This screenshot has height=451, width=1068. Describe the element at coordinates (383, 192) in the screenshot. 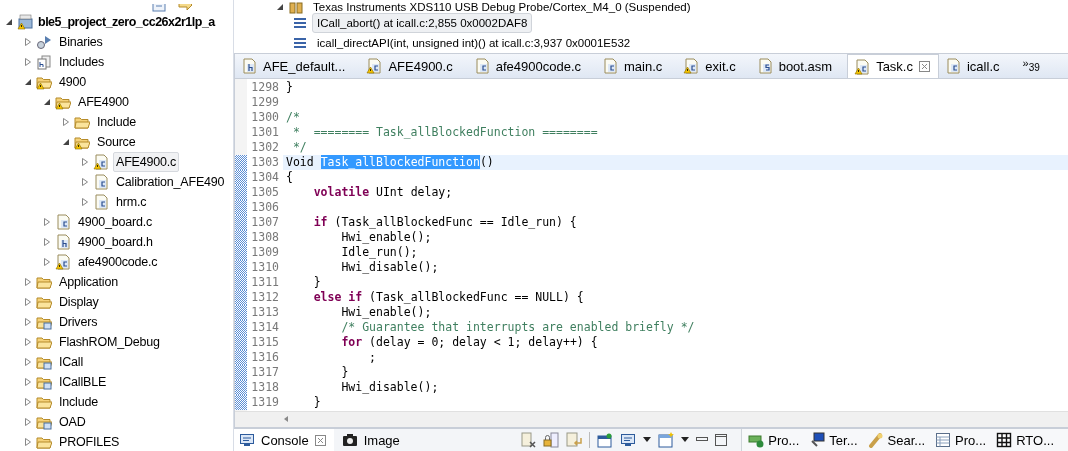

I see `code-line: volatile UInt delay;` at that location.